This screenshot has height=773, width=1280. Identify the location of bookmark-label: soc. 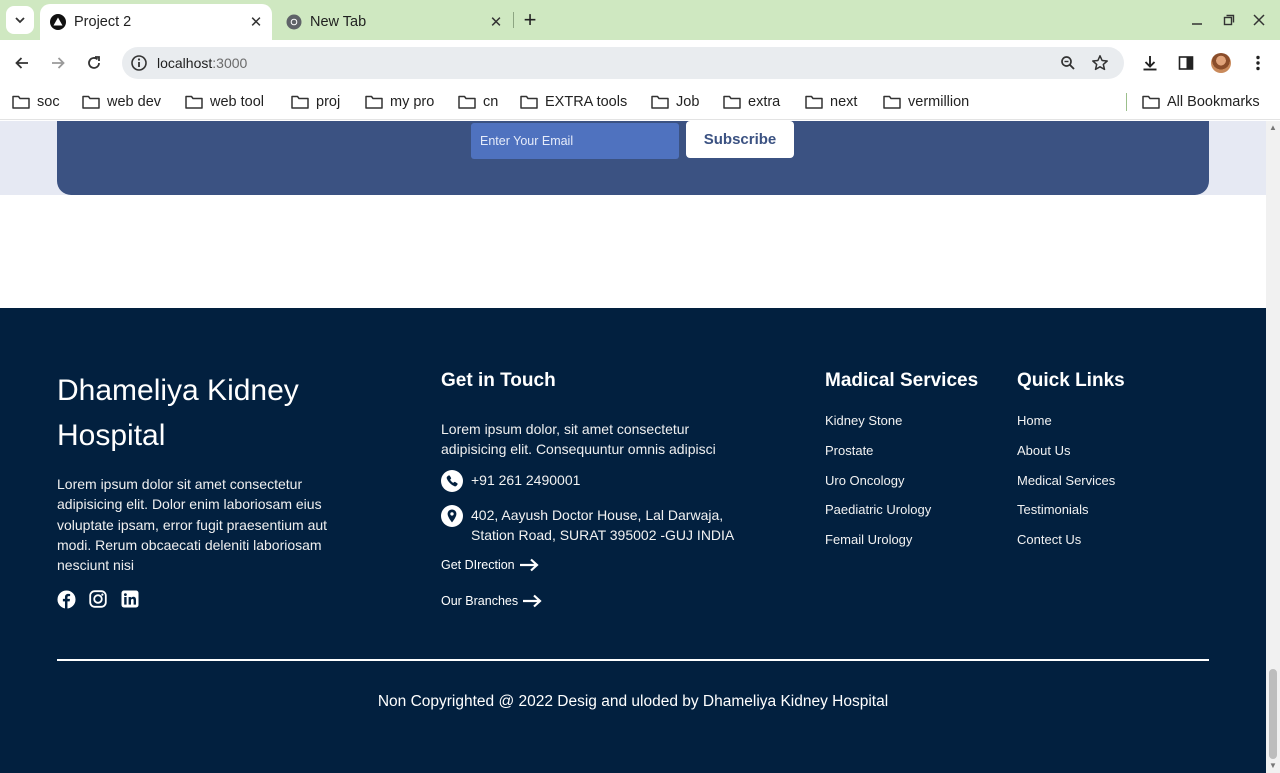
(48, 102).